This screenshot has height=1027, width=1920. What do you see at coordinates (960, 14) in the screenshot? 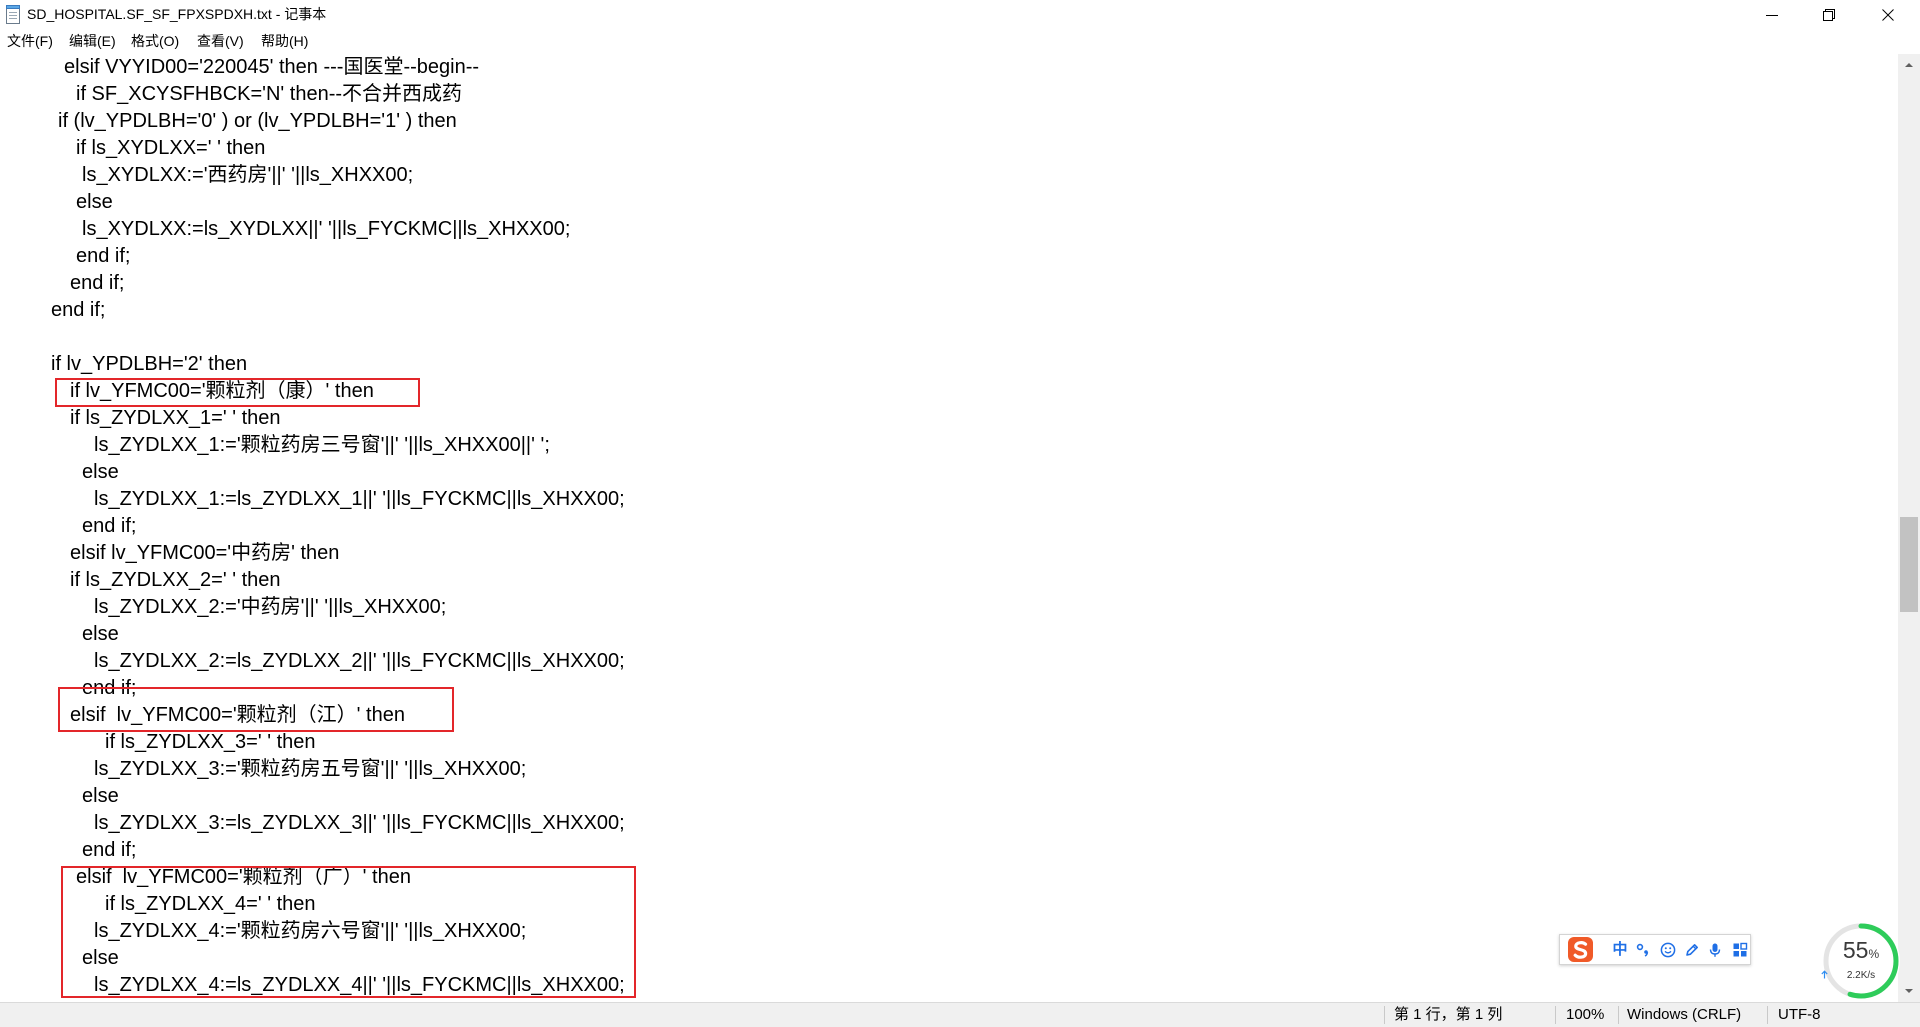
I see `title-bar: SD_HOSPITAL.SF_SF_FPXSPDXH.txt - 记事本` at bounding box center [960, 14].